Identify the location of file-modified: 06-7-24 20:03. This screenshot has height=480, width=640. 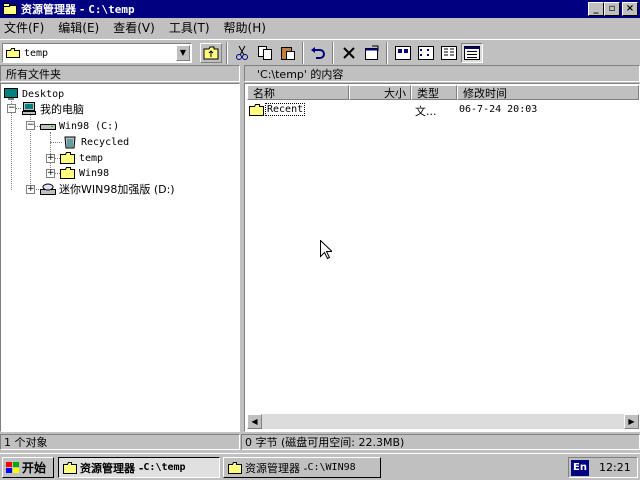
(498, 109).